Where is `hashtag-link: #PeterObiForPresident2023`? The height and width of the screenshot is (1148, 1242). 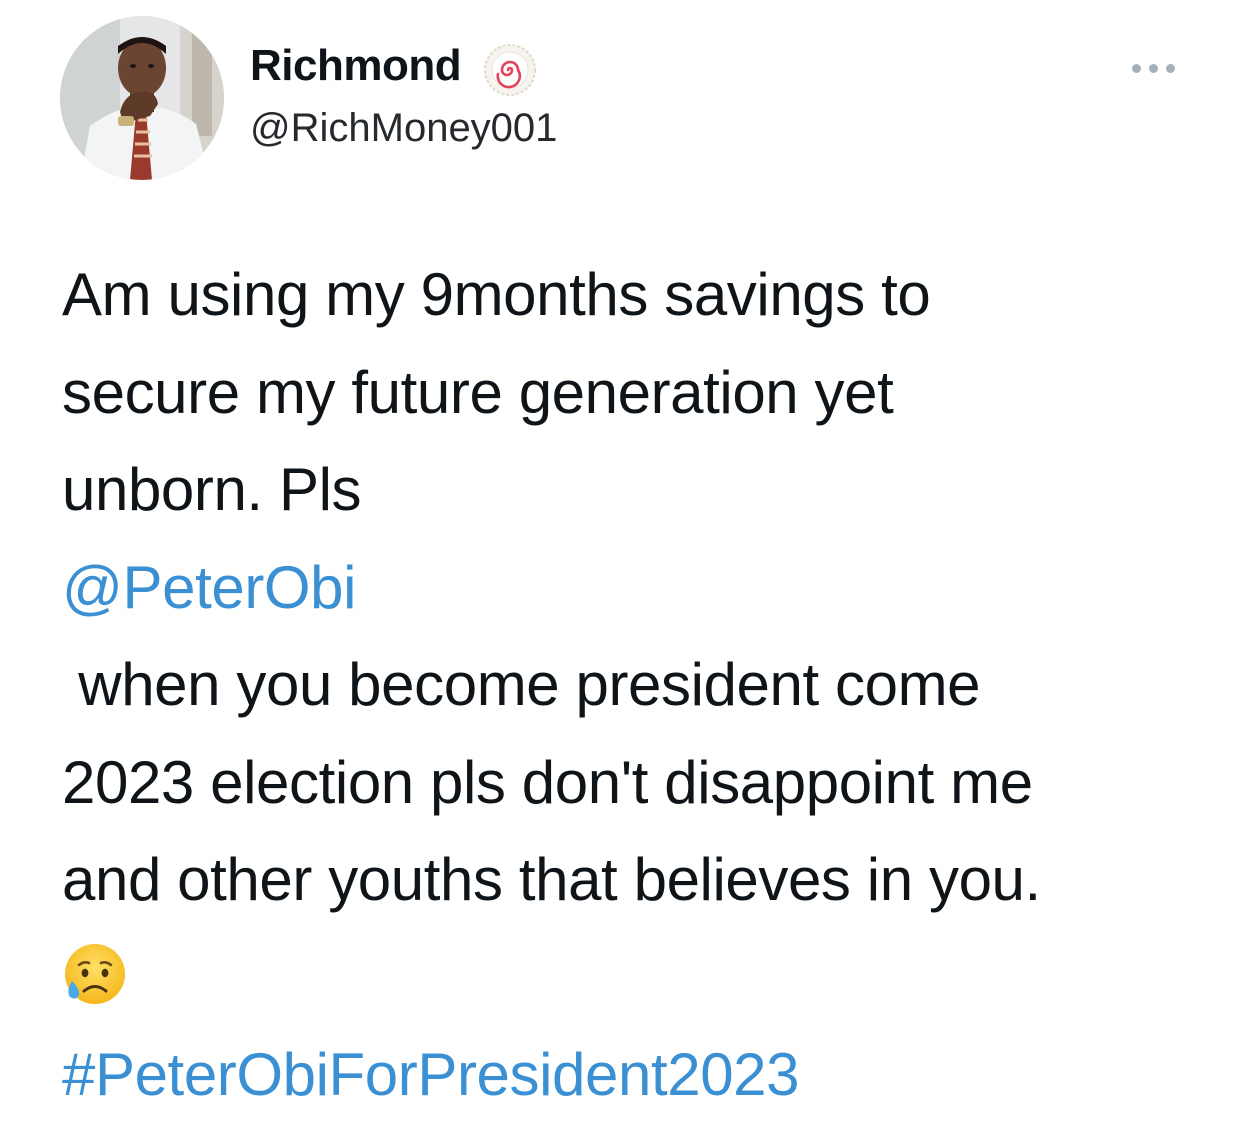
hashtag-link: #PeterObiForPresident2023 is located at coordinates (431, 1074).